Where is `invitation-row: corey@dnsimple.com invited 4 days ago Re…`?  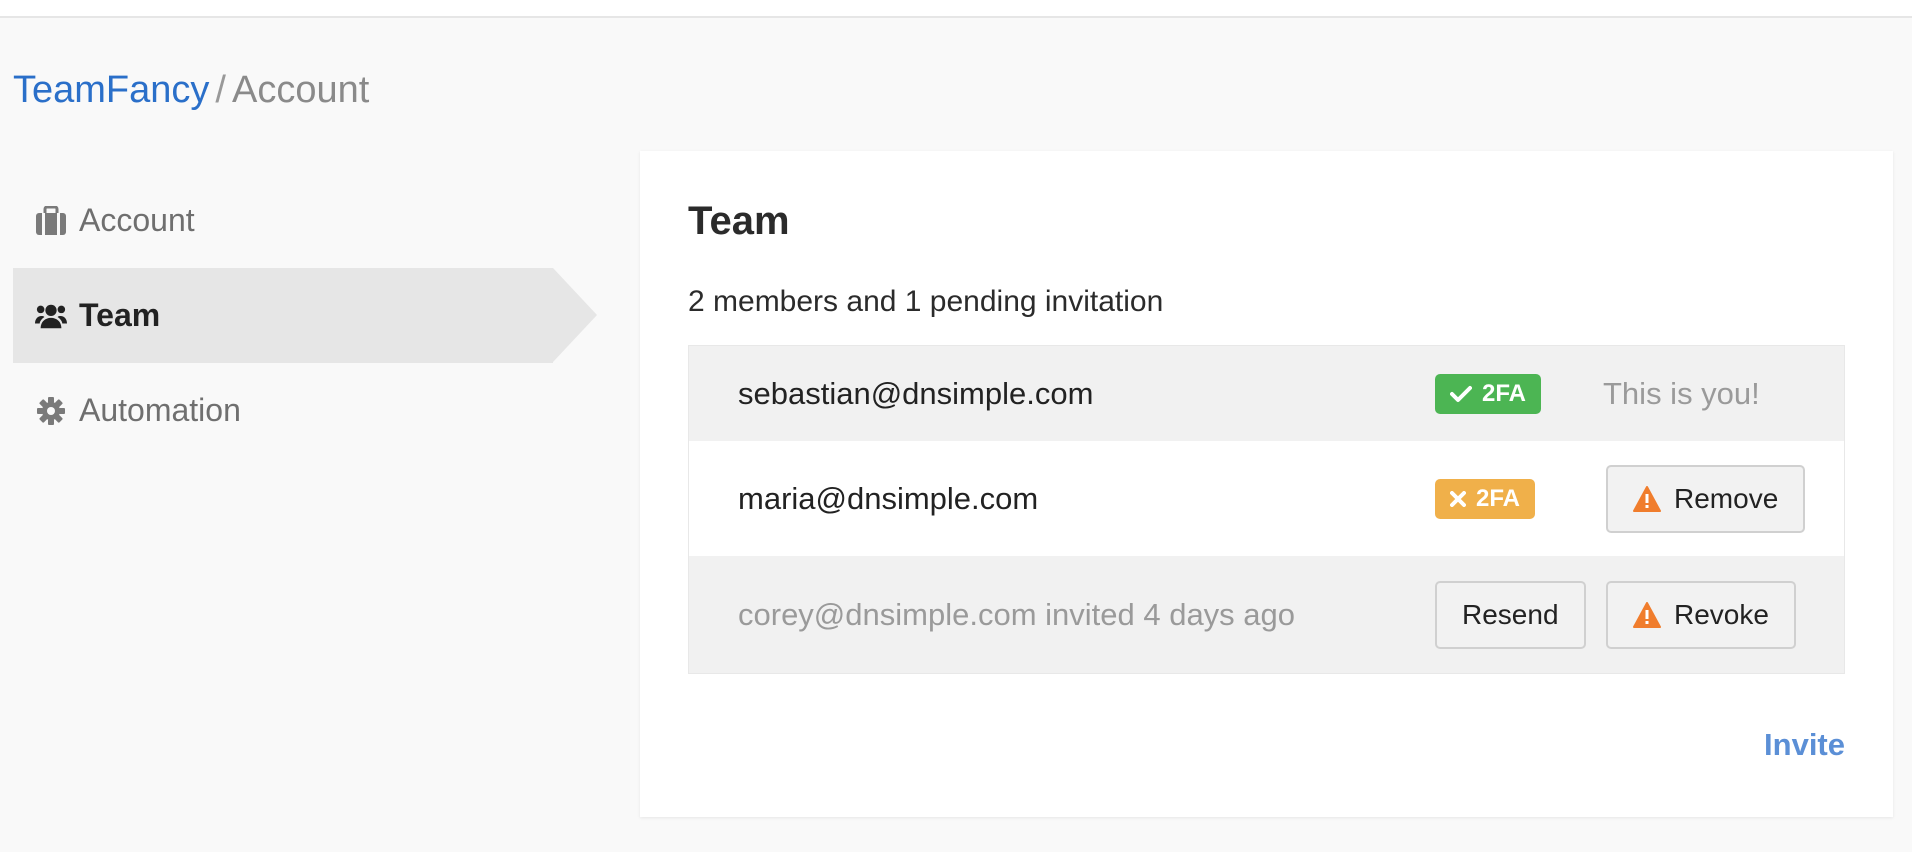
invitation-row: corey@dnsimple.com invited 4 days ago Re… is located at coordinates (1266, 614).